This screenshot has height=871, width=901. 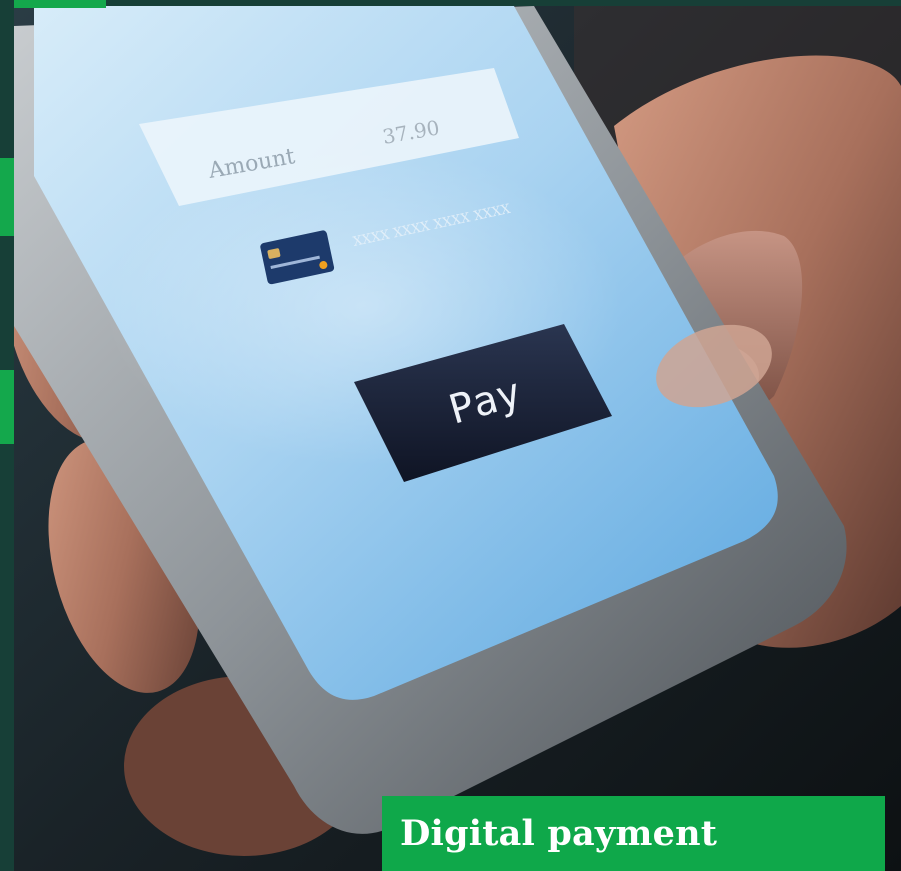 What do you see at coordinates (60, 4) in the screenshot?
I see `top-accent` at bounding box center [60, 4].